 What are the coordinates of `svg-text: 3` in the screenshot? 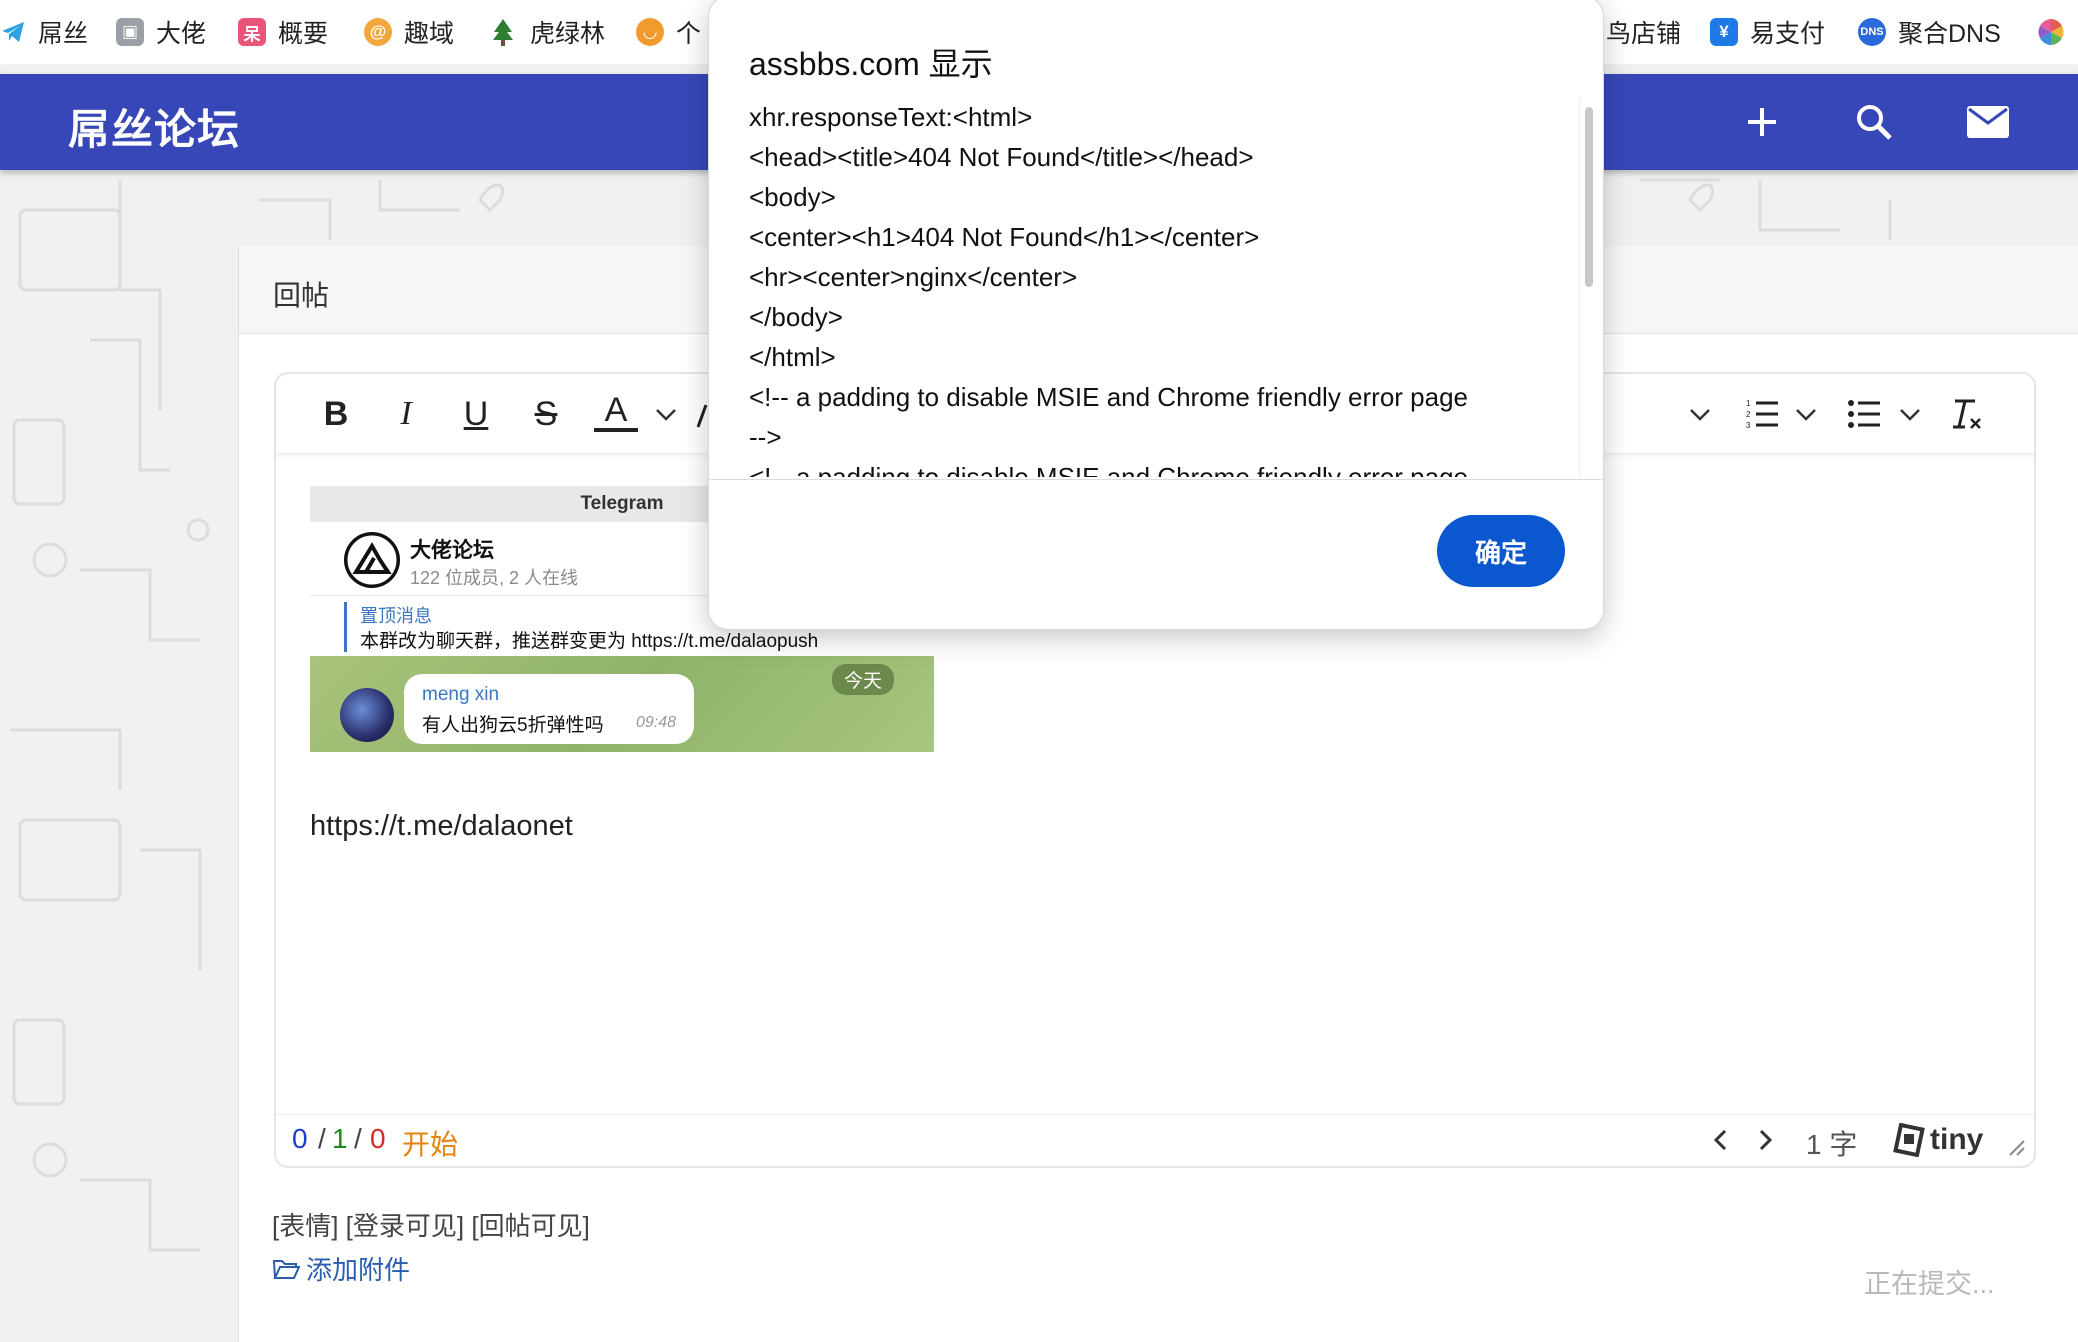 It's located at (1748, 425).